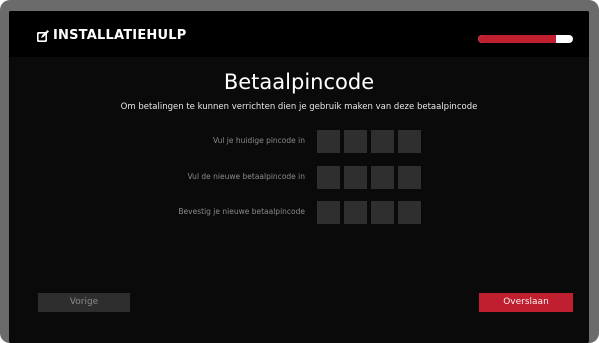 This screenshot has height=343, width=599. Describe the element at coordinates (84, 302) in the screenshot. I see `back-button: Vorige` at that location.